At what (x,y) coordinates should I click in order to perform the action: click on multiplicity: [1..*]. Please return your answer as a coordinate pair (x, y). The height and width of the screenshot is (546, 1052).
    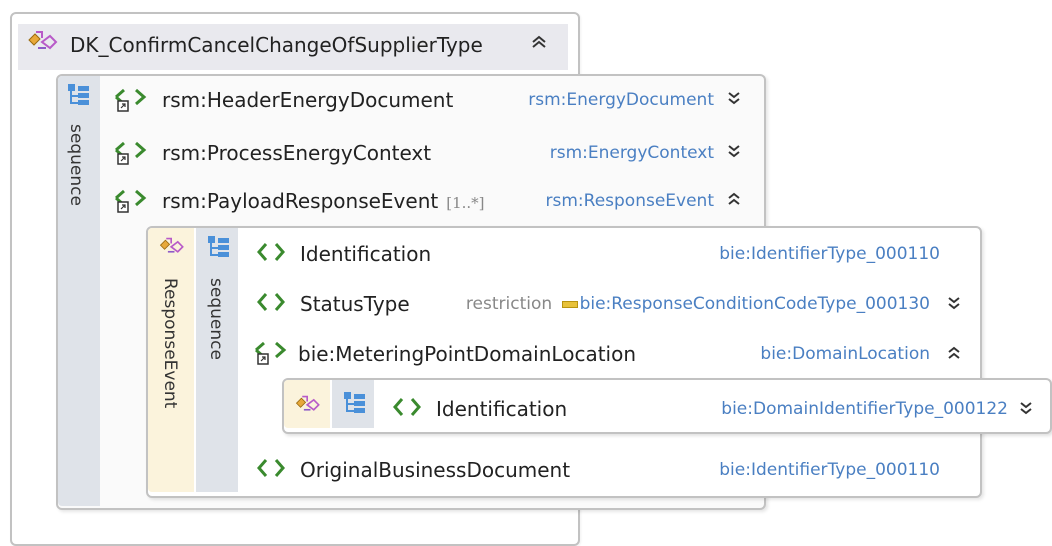
    Looking at the image, I should click on (465, 203).